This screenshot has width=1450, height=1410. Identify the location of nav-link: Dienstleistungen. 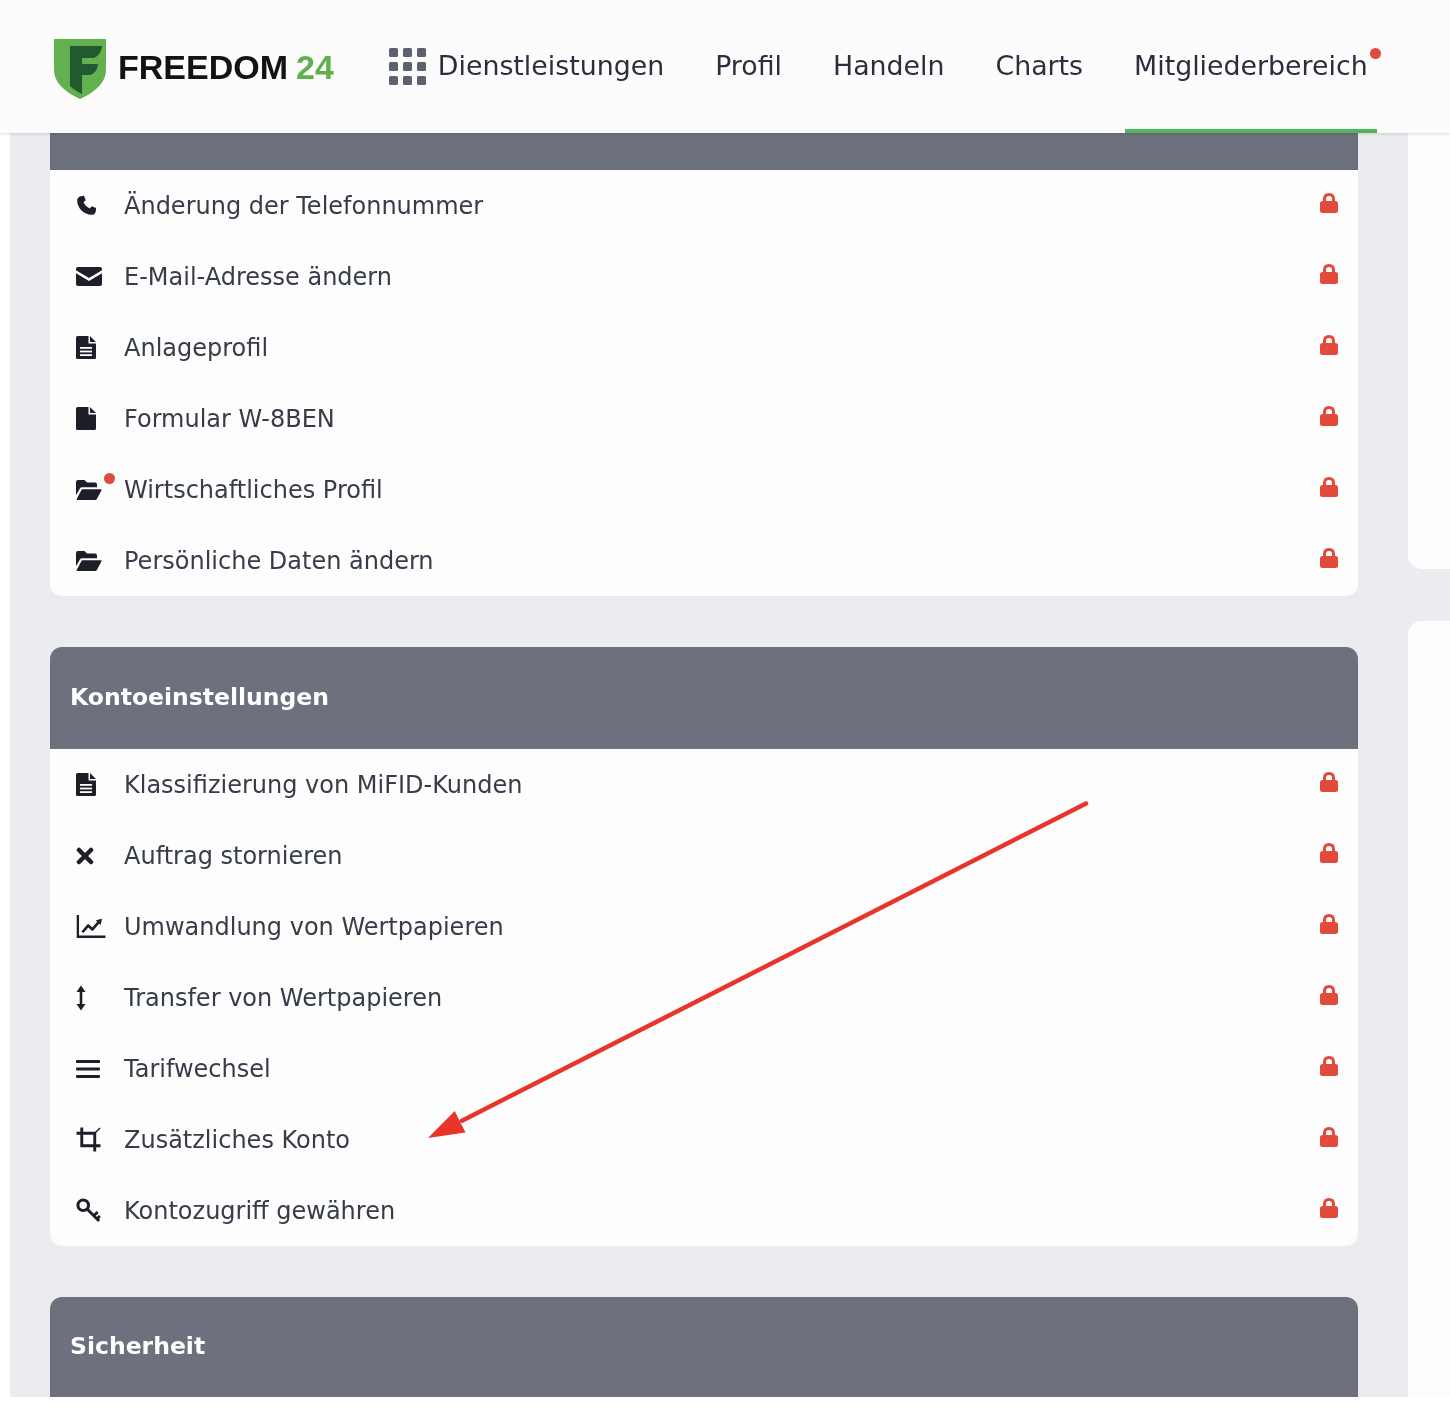
(526, 66).